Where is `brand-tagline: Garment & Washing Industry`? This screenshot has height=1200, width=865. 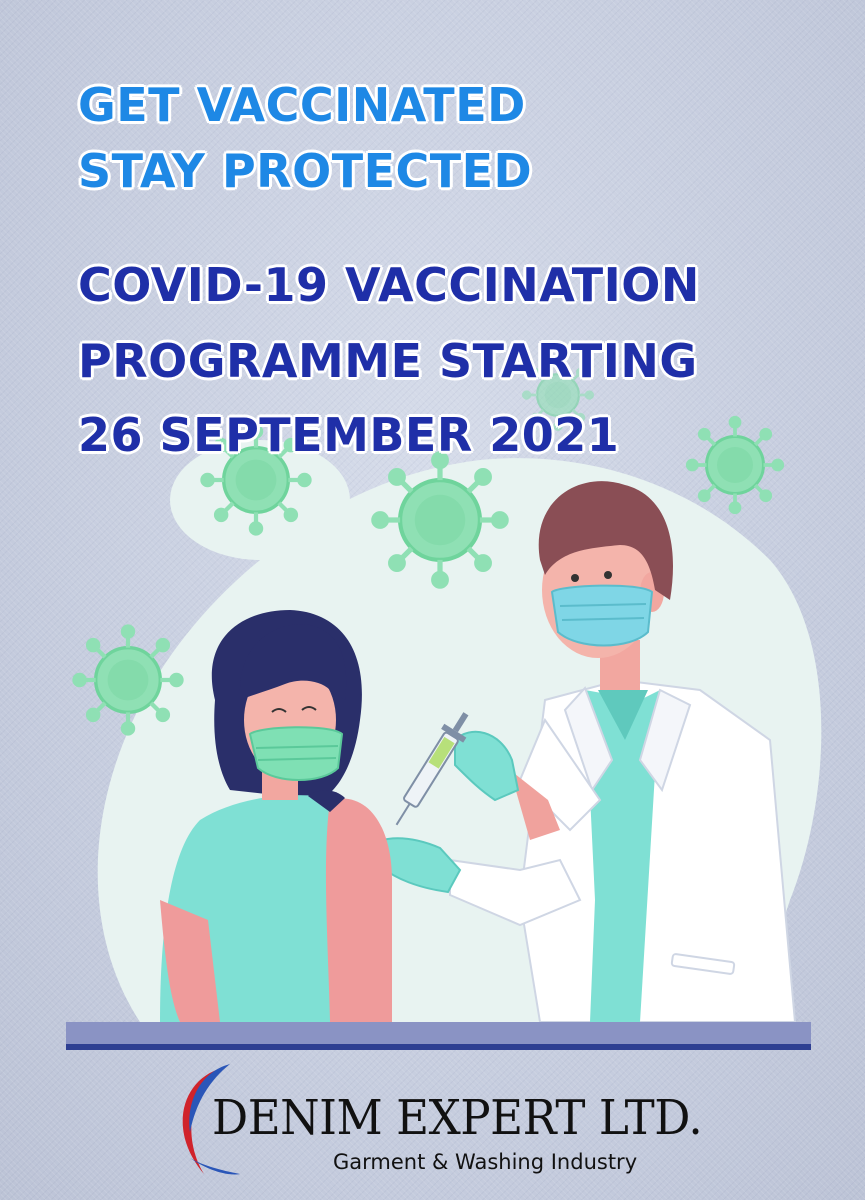
brand-tagline: Garment & Washing Industry is located at coordinates (485, 1162).